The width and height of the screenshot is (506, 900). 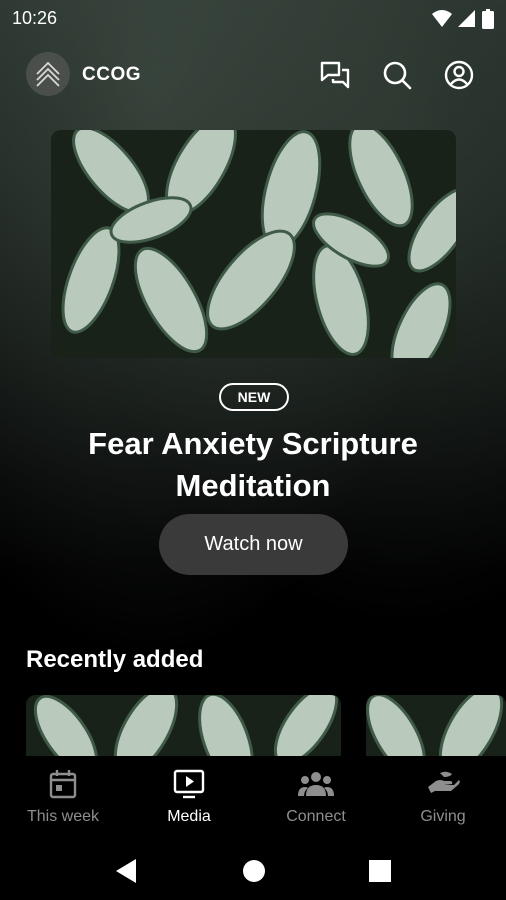 I want to click on chat-icon, so click(x=335, y=75).